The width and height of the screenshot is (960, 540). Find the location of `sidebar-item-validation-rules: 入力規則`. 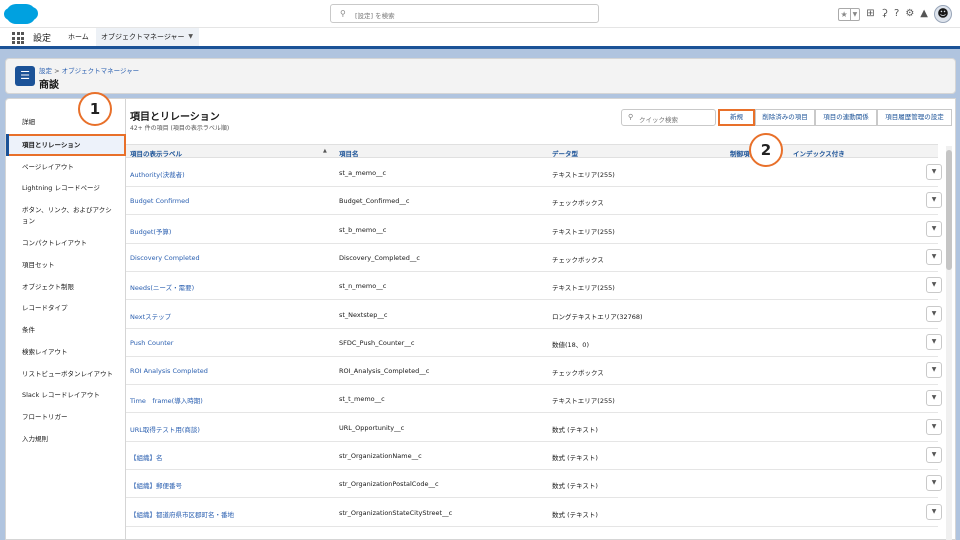

sidebar-item-validation-rules: 入力規則 is located at coordinates (66, 439).